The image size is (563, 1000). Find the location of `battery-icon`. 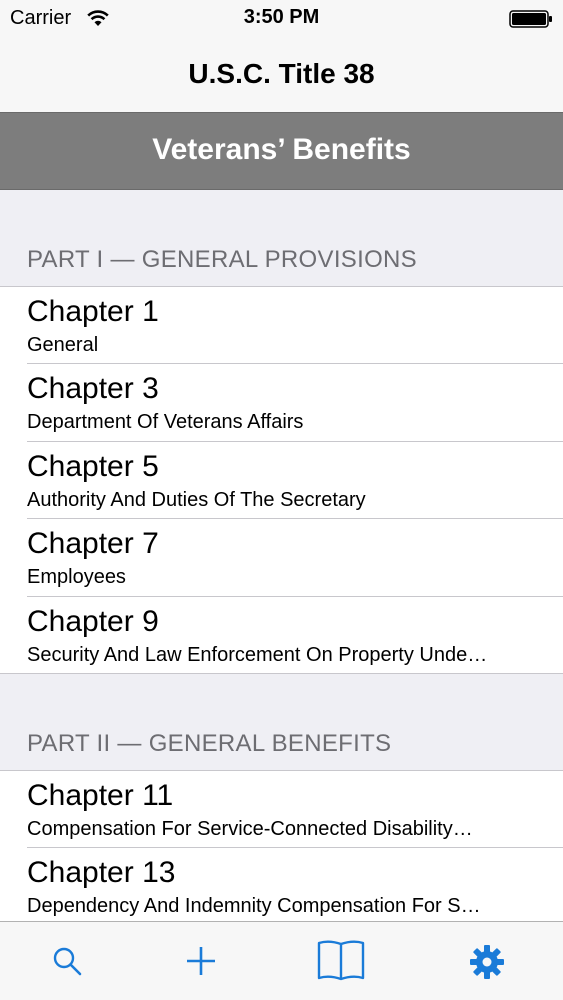

battery-icon is located at coordinates (530, 19).